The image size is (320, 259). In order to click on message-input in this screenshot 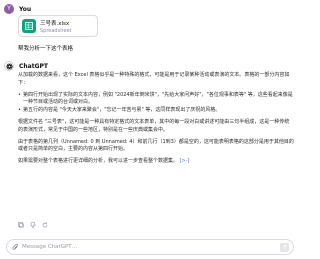, I will do `click(151, 247)`.